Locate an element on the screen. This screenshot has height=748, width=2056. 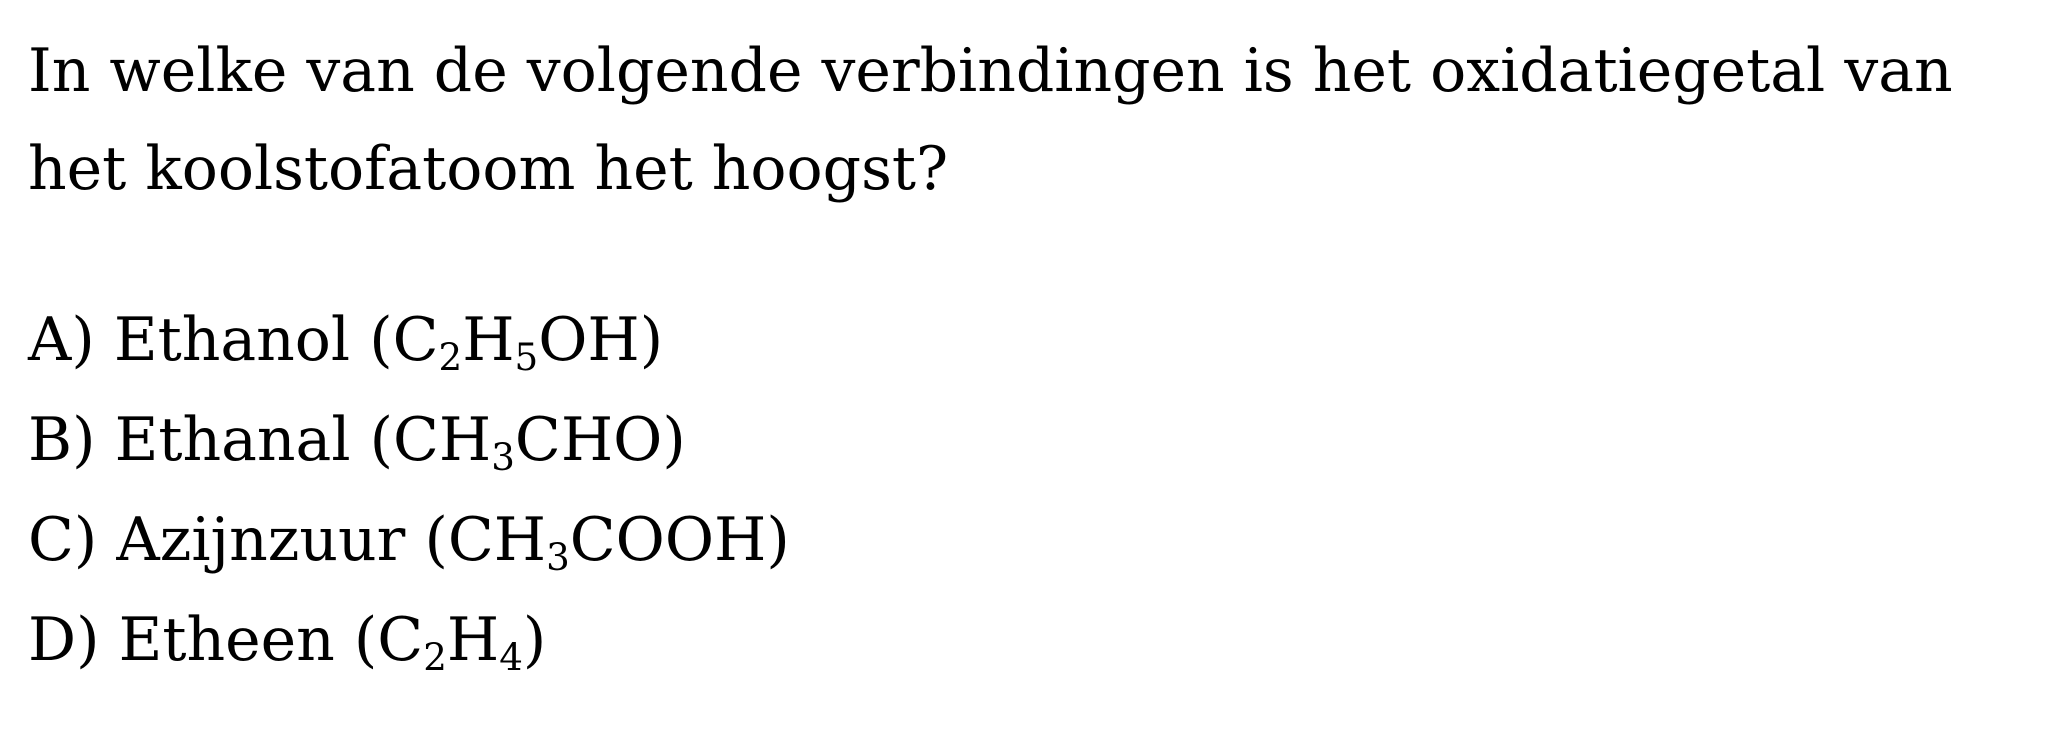
option-formula: (C2H5OH) is located at coordinates (516, 342).